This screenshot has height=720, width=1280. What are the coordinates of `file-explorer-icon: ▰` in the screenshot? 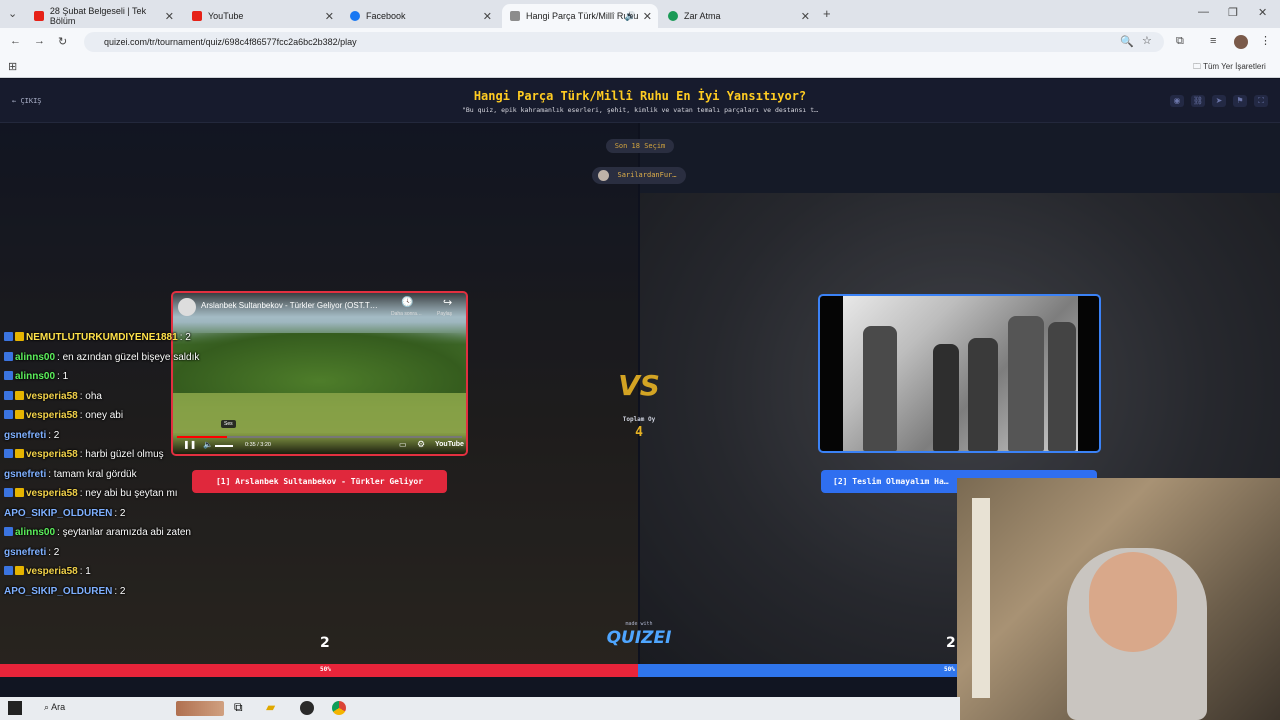 It's located at (270, 707).